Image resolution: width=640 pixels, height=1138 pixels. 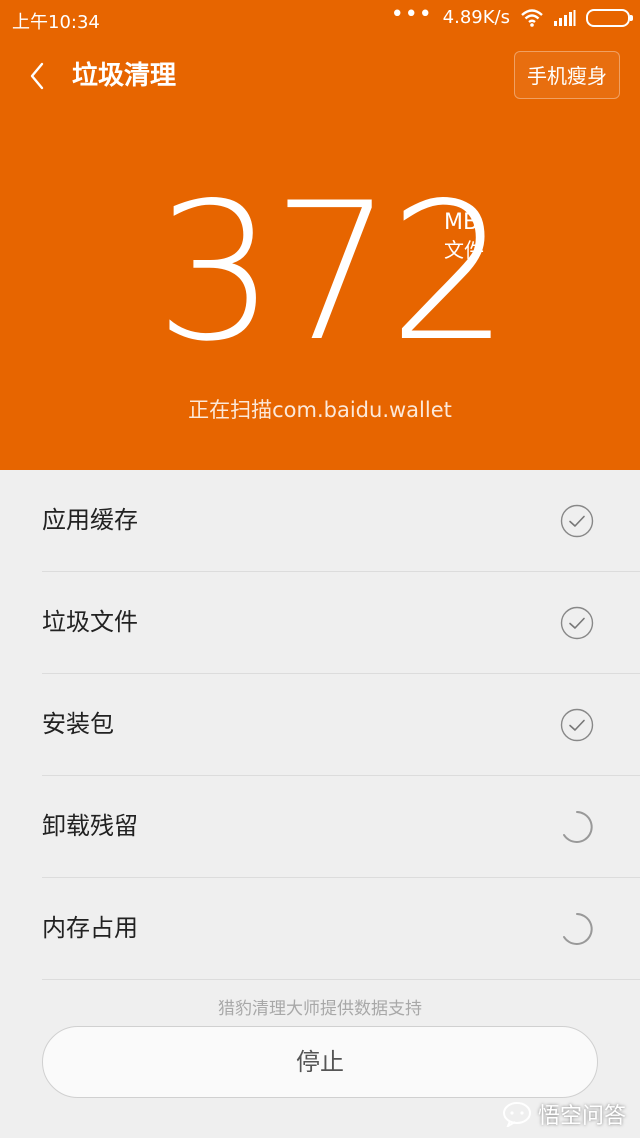 What do you see at coordinates (341, 827) in the screenshot?
I see `list-item-uninstall-residue: 卸载残留` at bounding box center [341, 827].